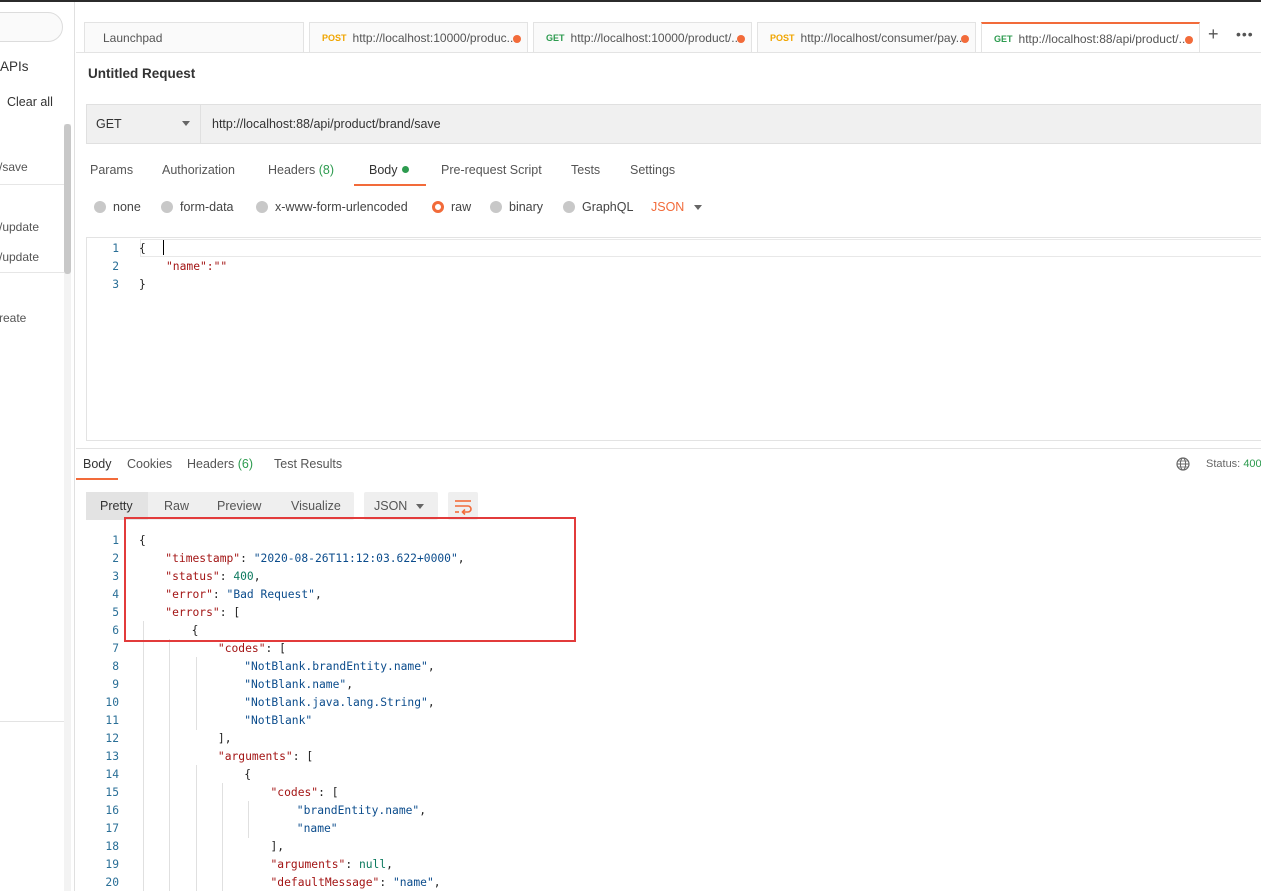 The height and width of the screenshot is (891, 1261). Describe the element at coordinates (197, 266) in the screenshot. I see `code-line: "name":""` at that location.